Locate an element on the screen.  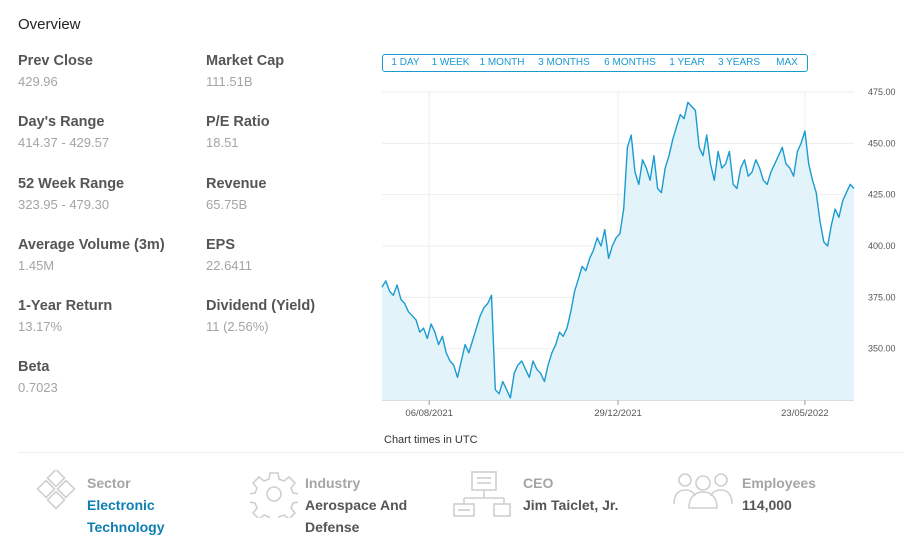
stat-value: 0.7023 is located at coordinates (38, 387).